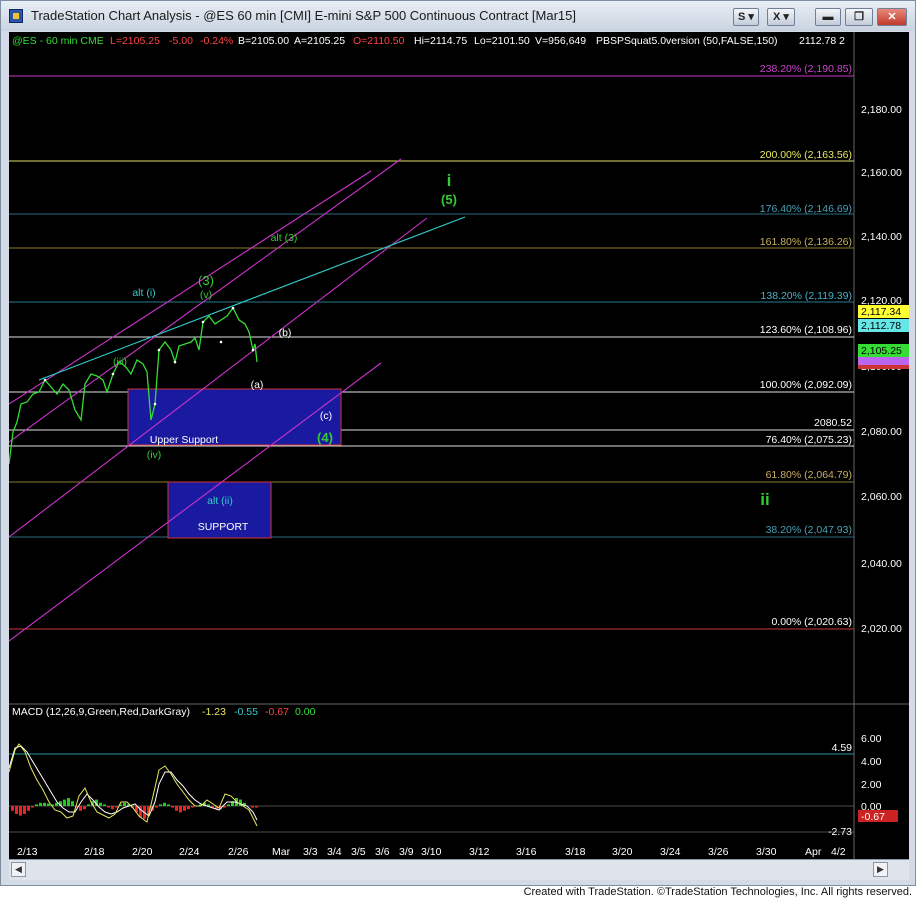 This screenshot has height=899, width=916. Describe the element at coordinates (871, 773) in the screenshot. I see `macd-axis: 6.00 4.00 2.00 0.00` at that location.